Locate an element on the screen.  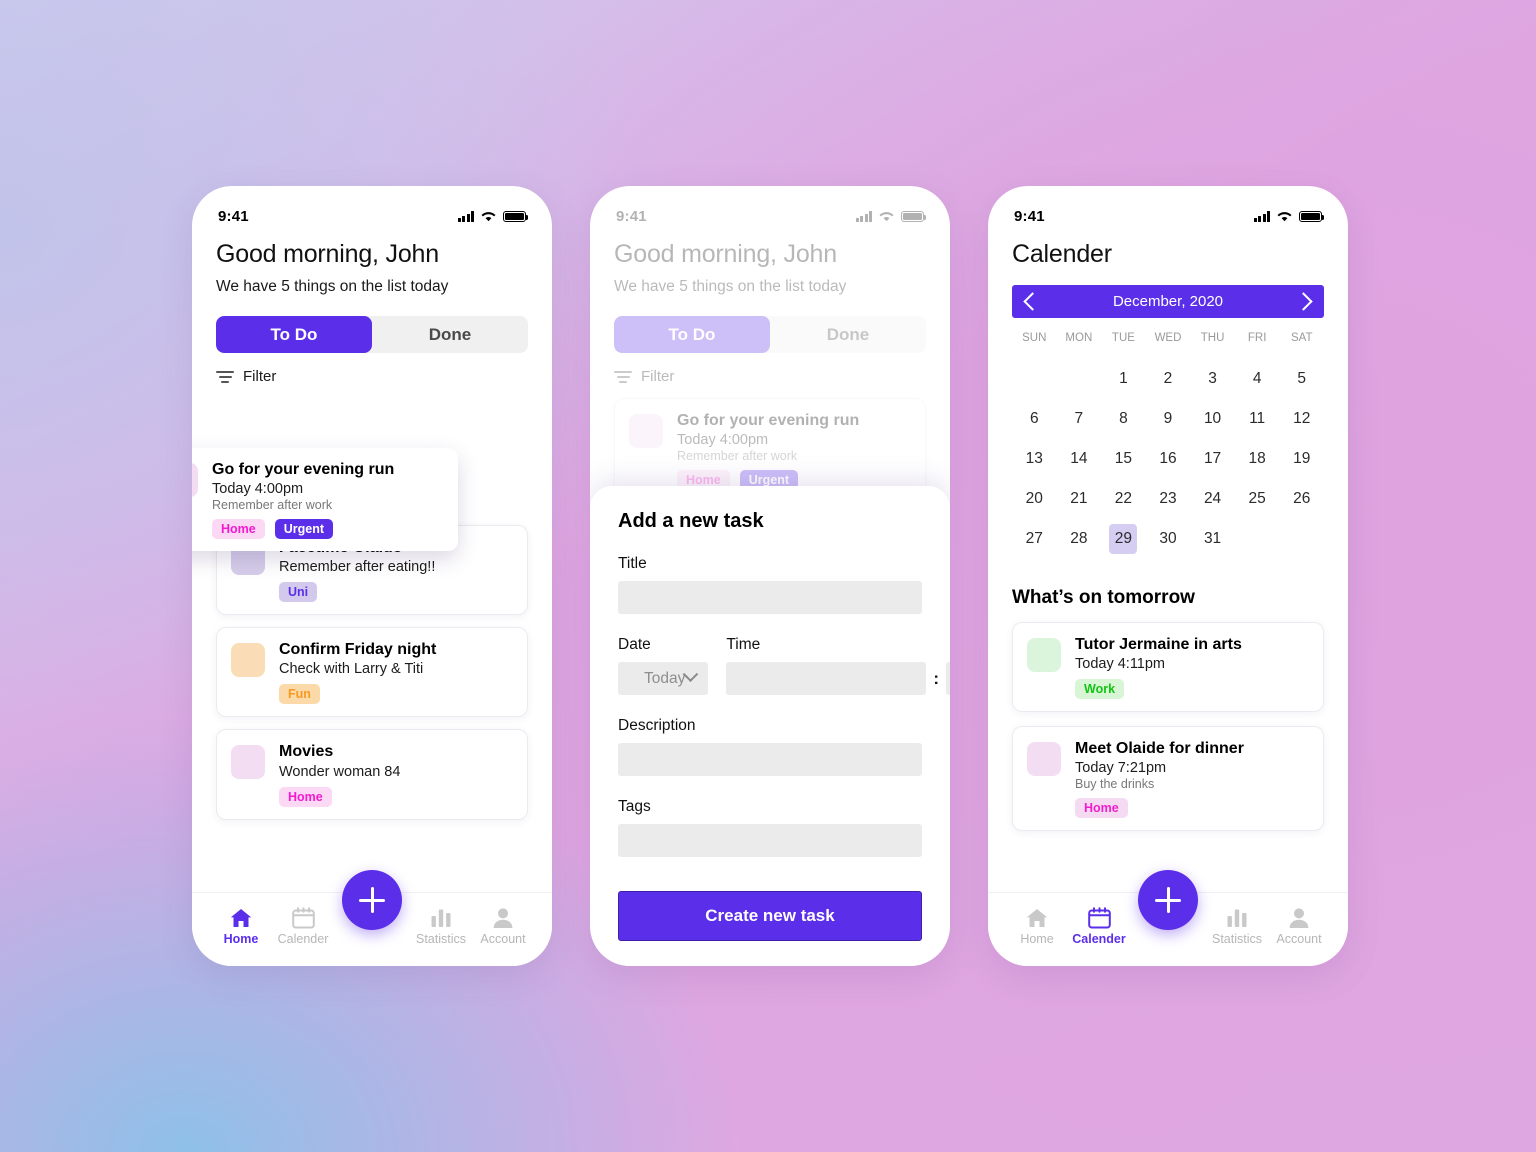
calendar-day: 1 is located at coordinates (1123, 379).